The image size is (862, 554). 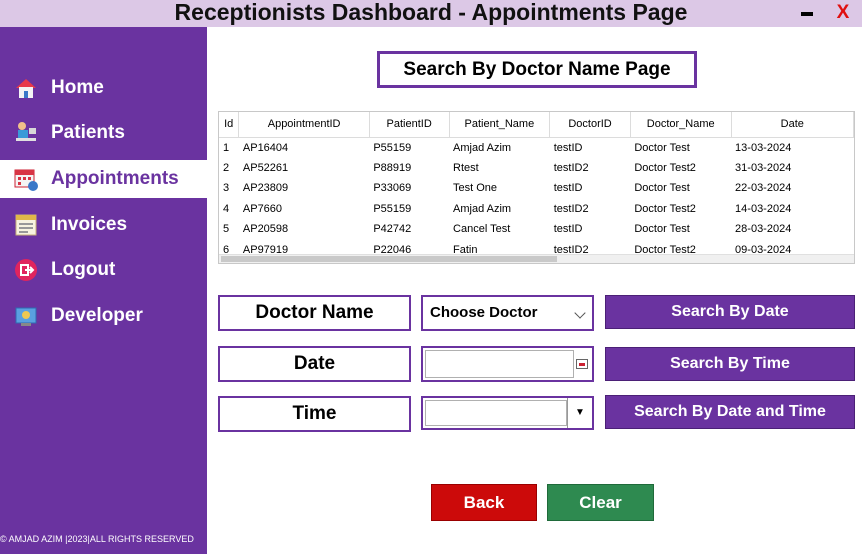 What do you see at coordinates (484, 312) in the screenshot?
I see `doctor-select-value: Choose Doctor` at bounding box center [484, 312].